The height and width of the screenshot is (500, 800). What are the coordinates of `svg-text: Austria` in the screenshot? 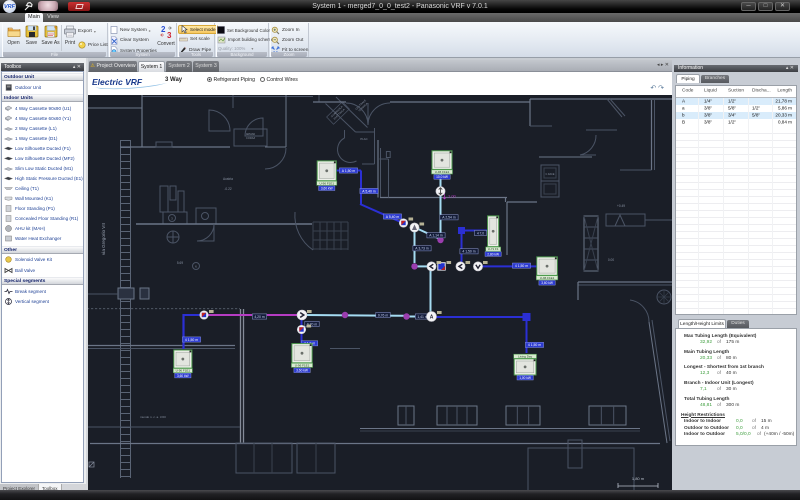 It's located at (228, 179).